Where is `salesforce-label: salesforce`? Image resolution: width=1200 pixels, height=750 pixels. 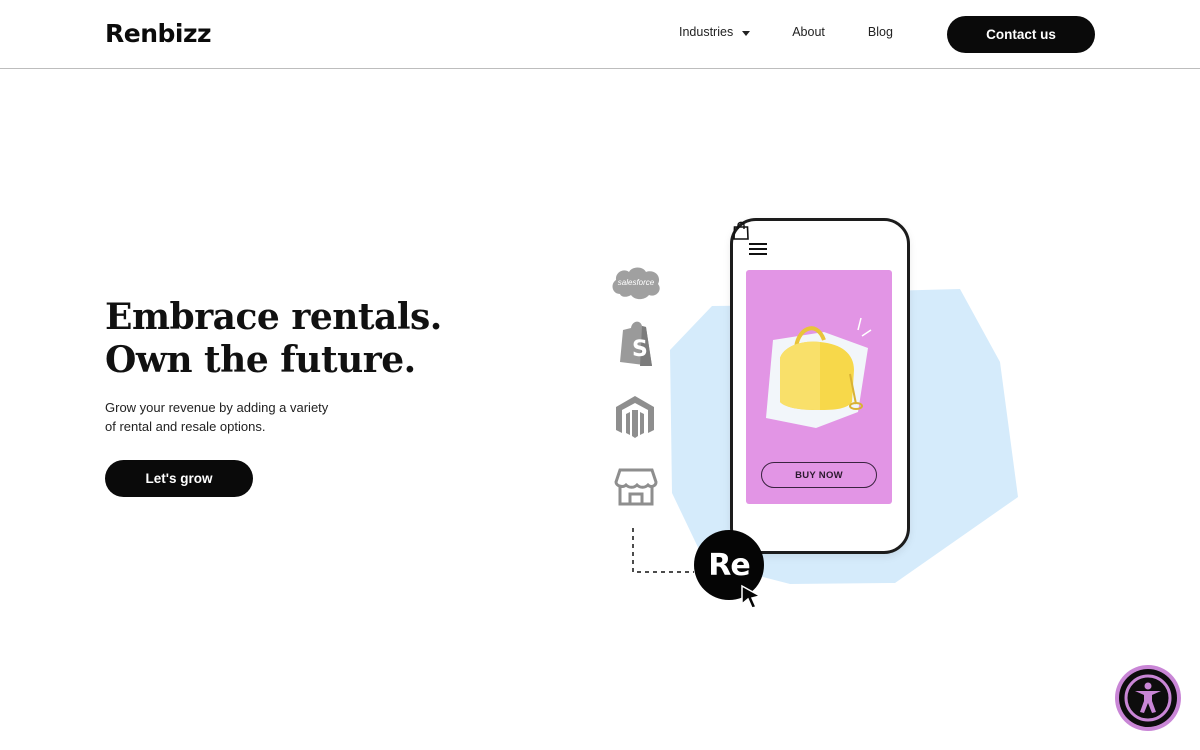
salesforce-label: salesforce is located at coordinates (636, 282).